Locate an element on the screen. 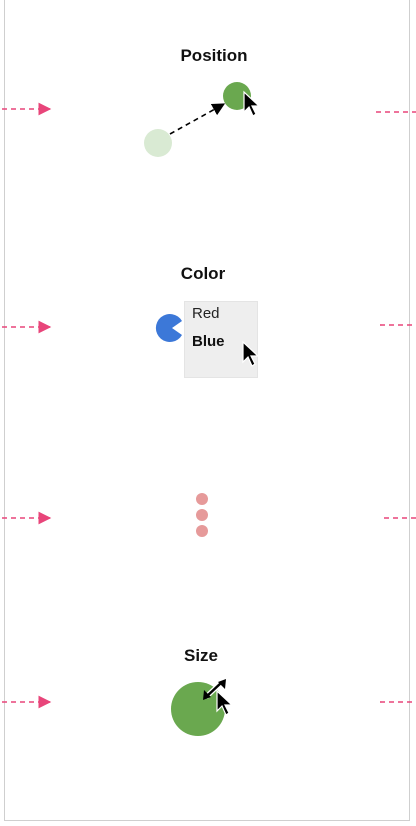 This screenshot has height=826, width=416. color-dropdown-menu: Red Blue is located at coordinates (221, 339).